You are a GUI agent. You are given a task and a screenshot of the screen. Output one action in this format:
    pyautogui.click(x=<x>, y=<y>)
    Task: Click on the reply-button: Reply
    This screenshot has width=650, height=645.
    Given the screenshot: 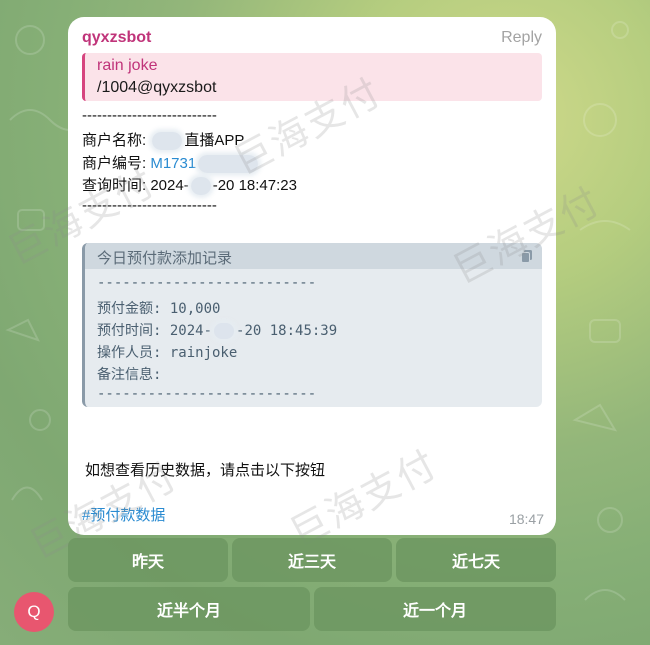 What is the action you would take?
    pyautogui.click(x=521, y=38)
    